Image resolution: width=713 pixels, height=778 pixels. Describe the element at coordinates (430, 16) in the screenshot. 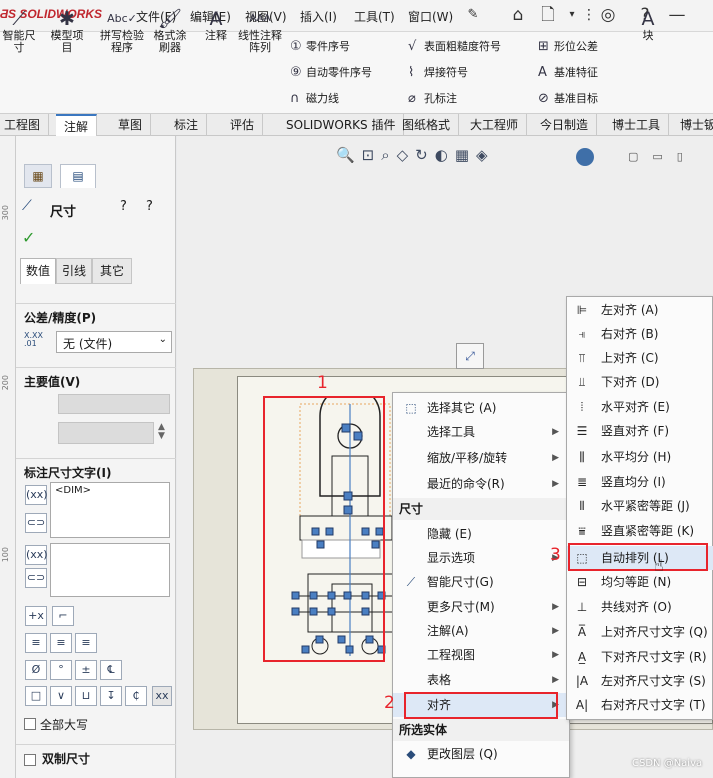

I see `menu-window: 窗口(W)` at that location.